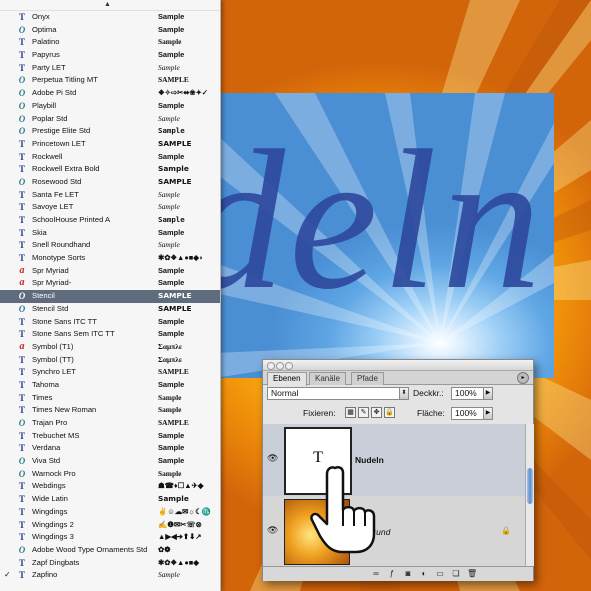 The height and width of the screenshot is (591, 591). I want to click on font-menu-item: T Times Sample, so click(110, 398).